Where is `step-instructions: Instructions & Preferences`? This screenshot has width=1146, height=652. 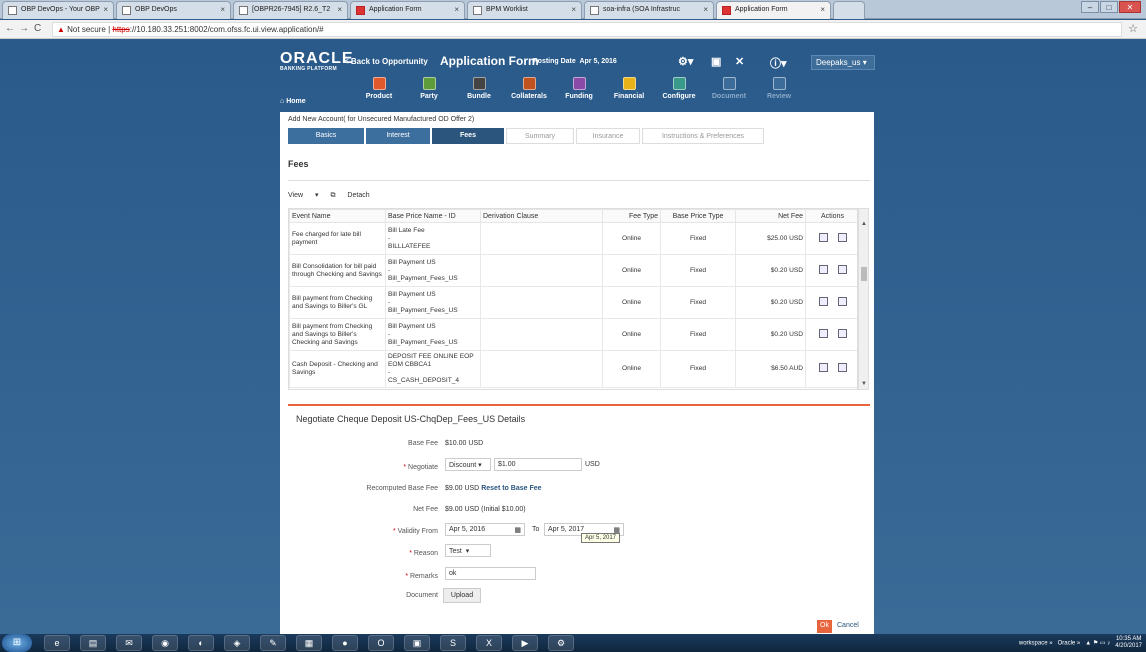 step-instructions: Instructions & Preferences is located at coordinates (703, 136).